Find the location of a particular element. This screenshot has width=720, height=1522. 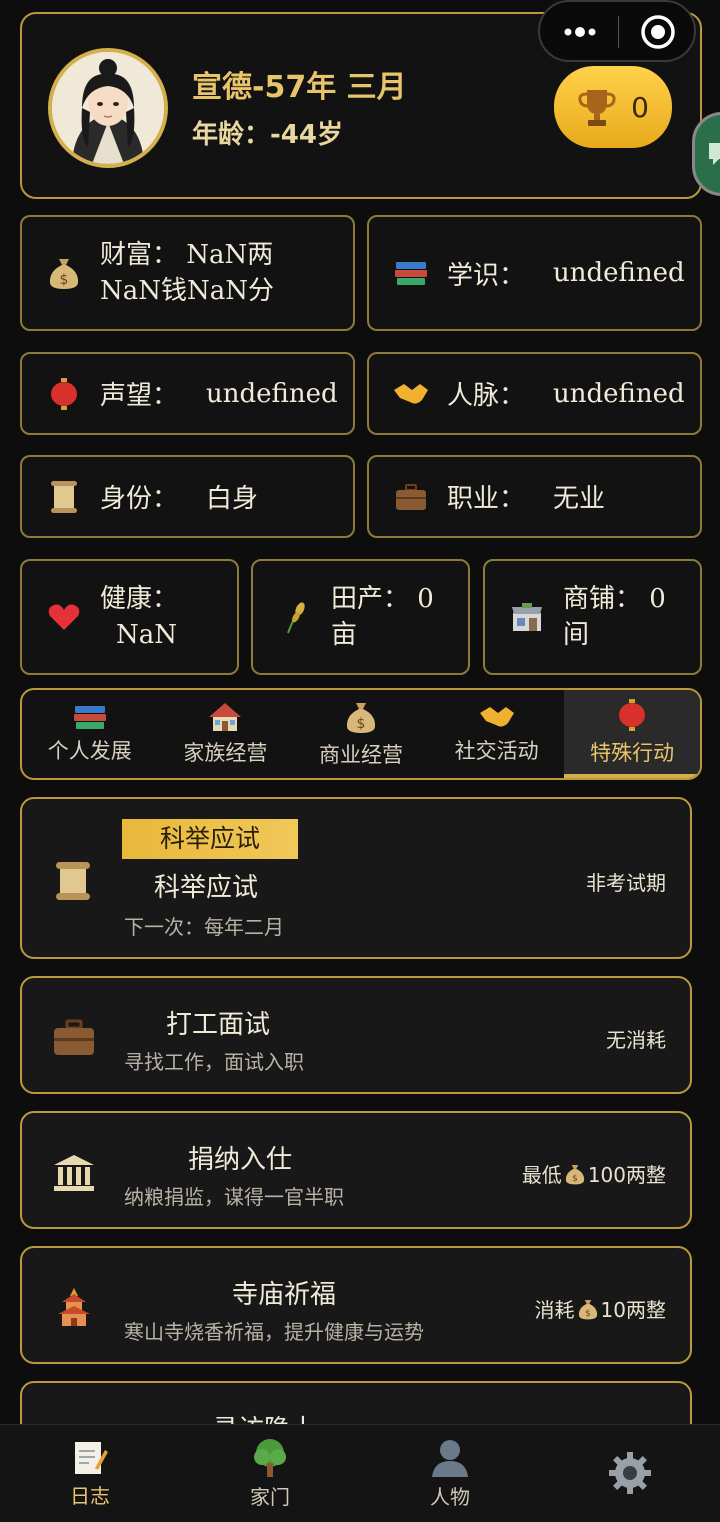

stat-value-secondary: NaN钱NaN分 is located at coordinates (187, 291).